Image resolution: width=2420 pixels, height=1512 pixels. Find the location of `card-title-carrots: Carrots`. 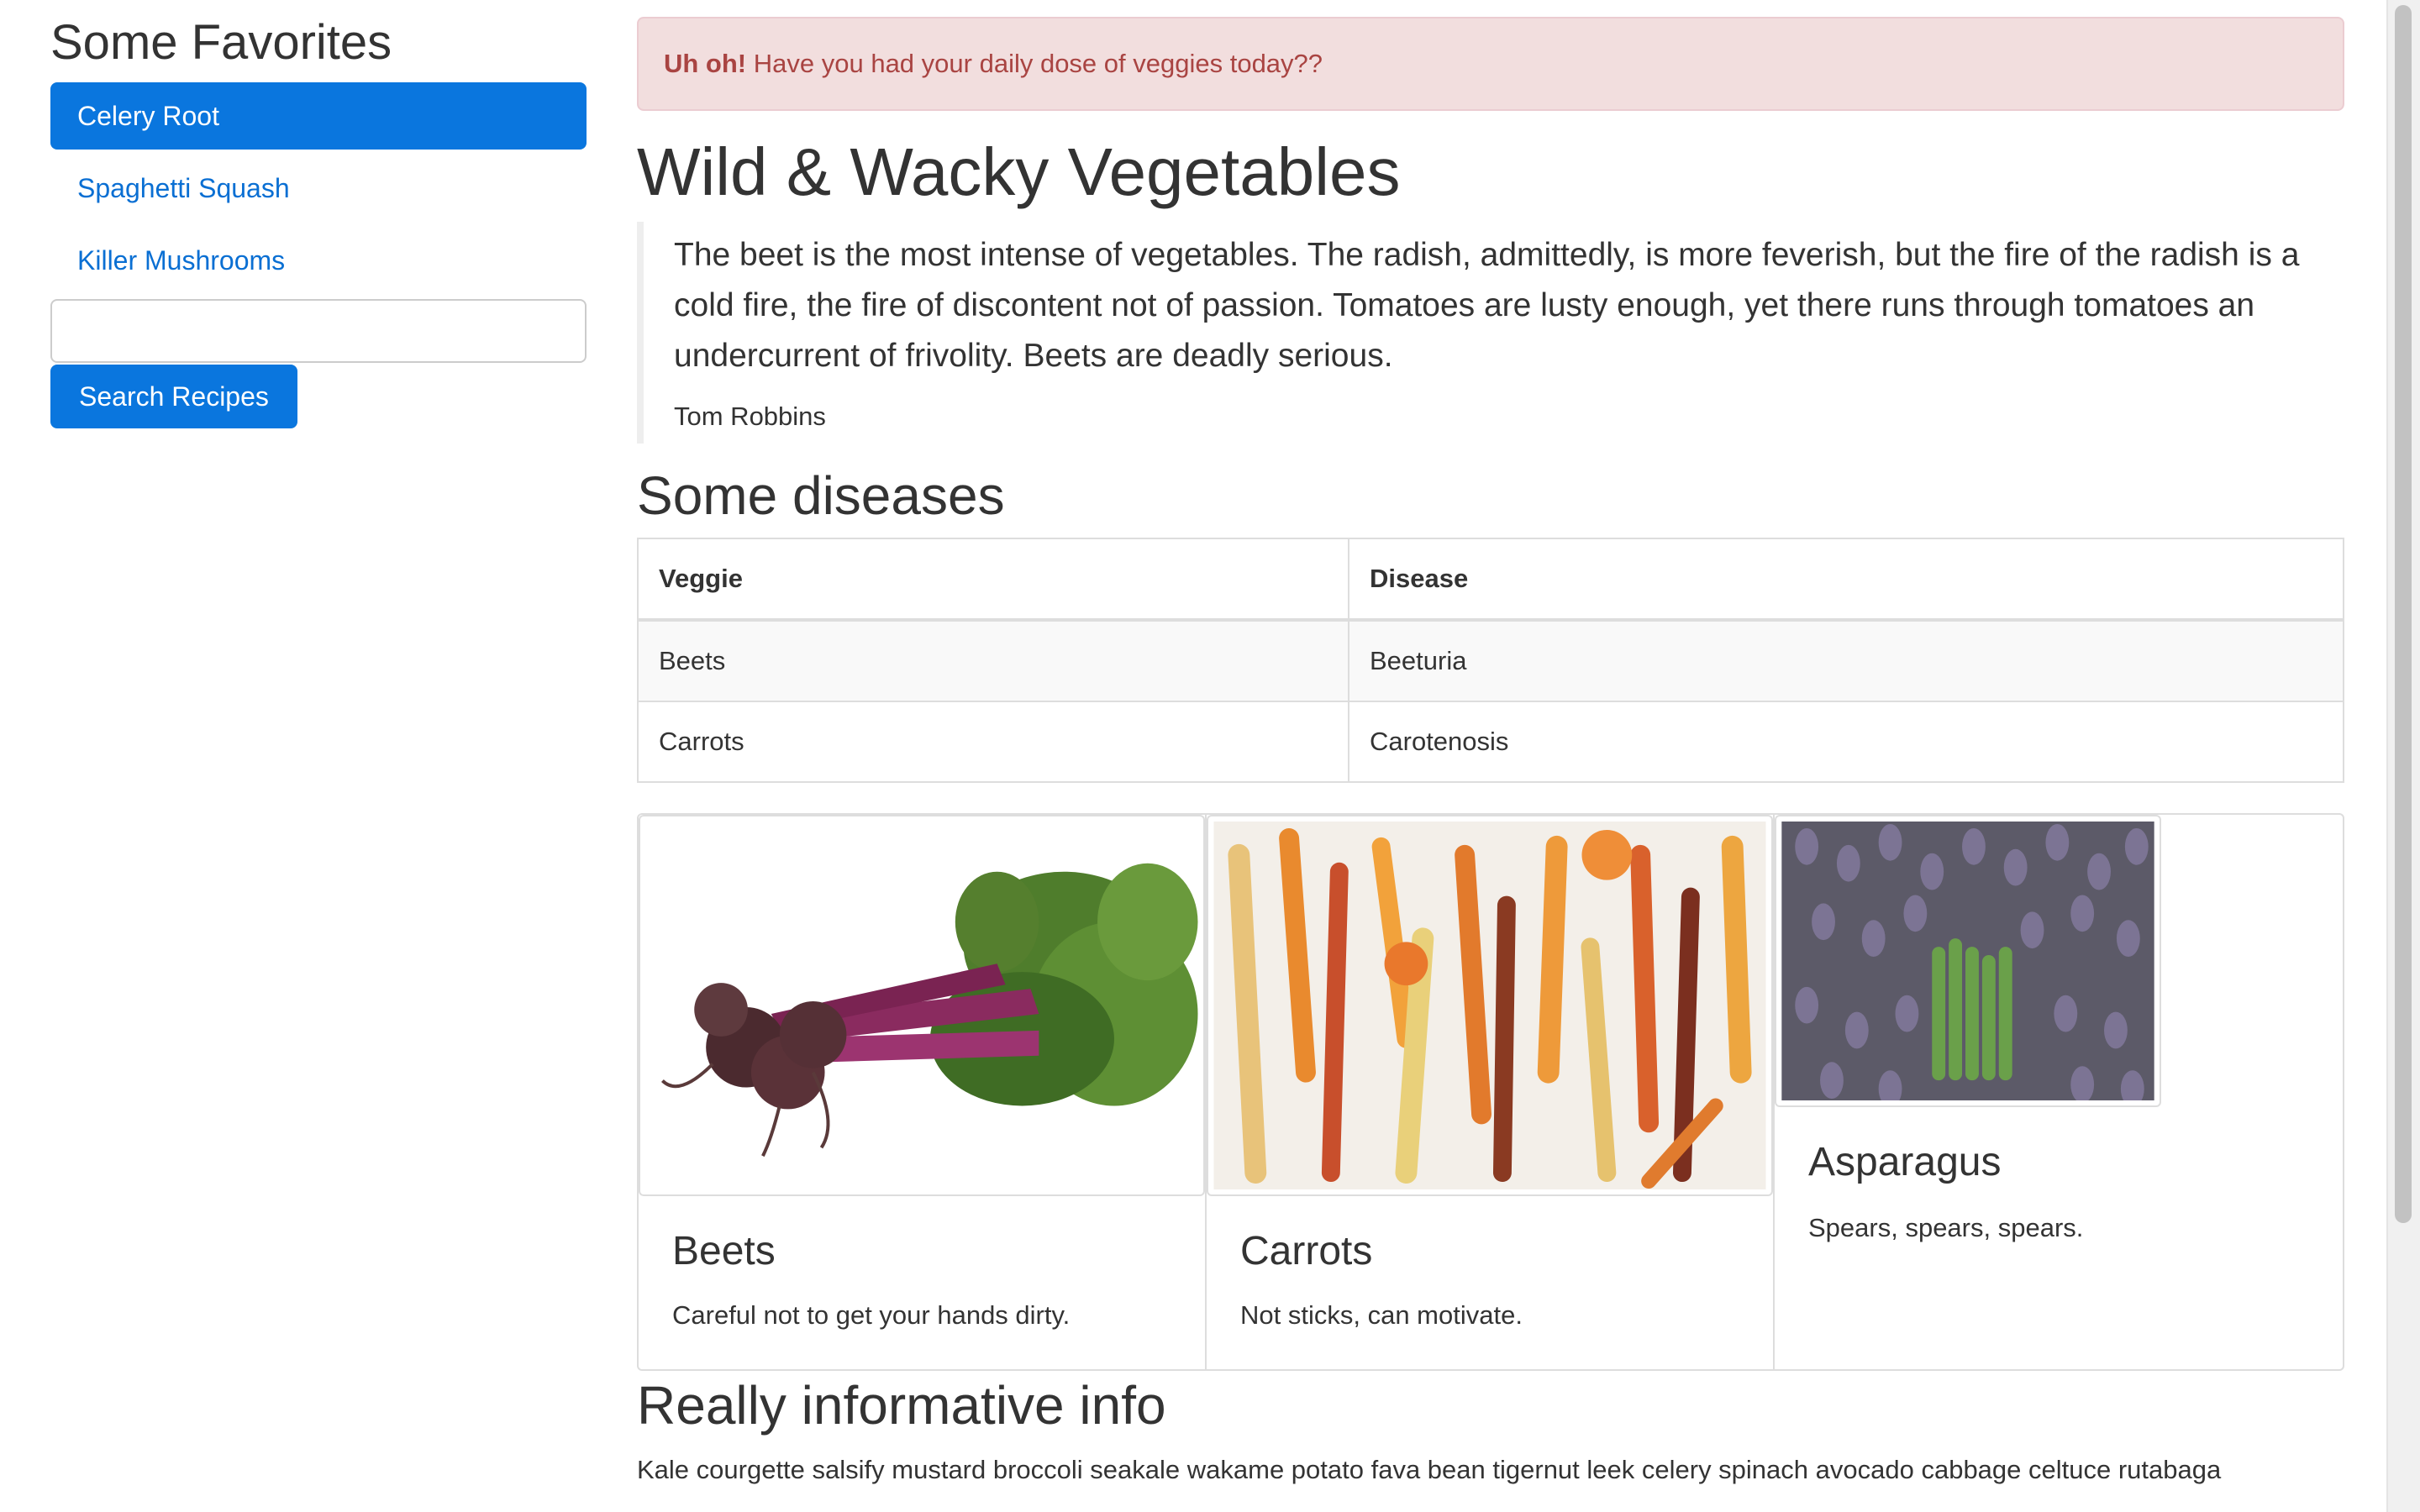

card-title-carrots: Carrots is located at coordinates (1306, 1251).